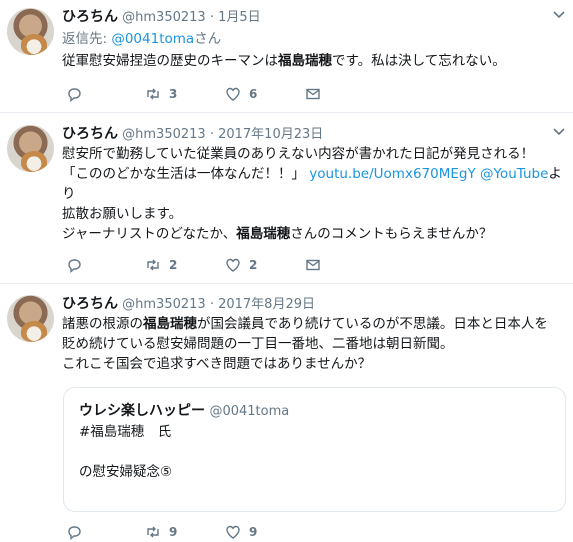 This screenshot has height=542, width=573. Describe the element at coordinates (270, 134) in the screenshot. I see `timestamp: 2017年10月23日` at that location.